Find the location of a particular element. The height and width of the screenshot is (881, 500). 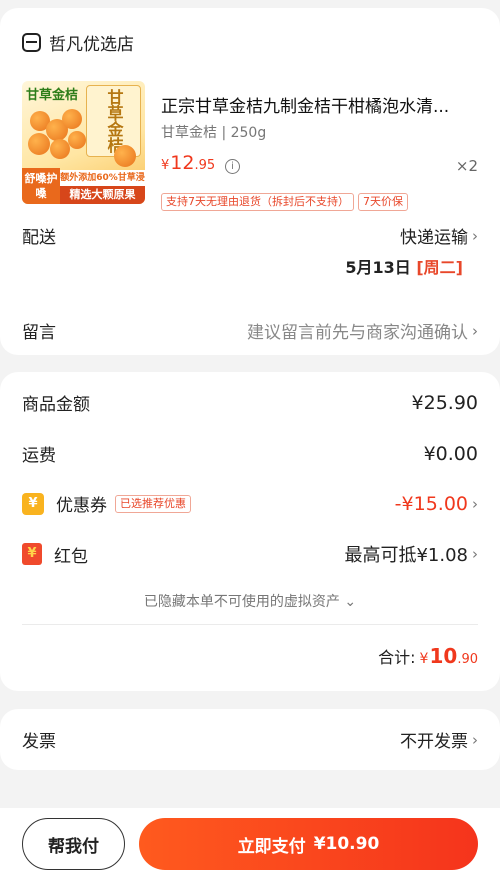

help-me-pay-label: 帮我付 is located at coordinates (73, 846).